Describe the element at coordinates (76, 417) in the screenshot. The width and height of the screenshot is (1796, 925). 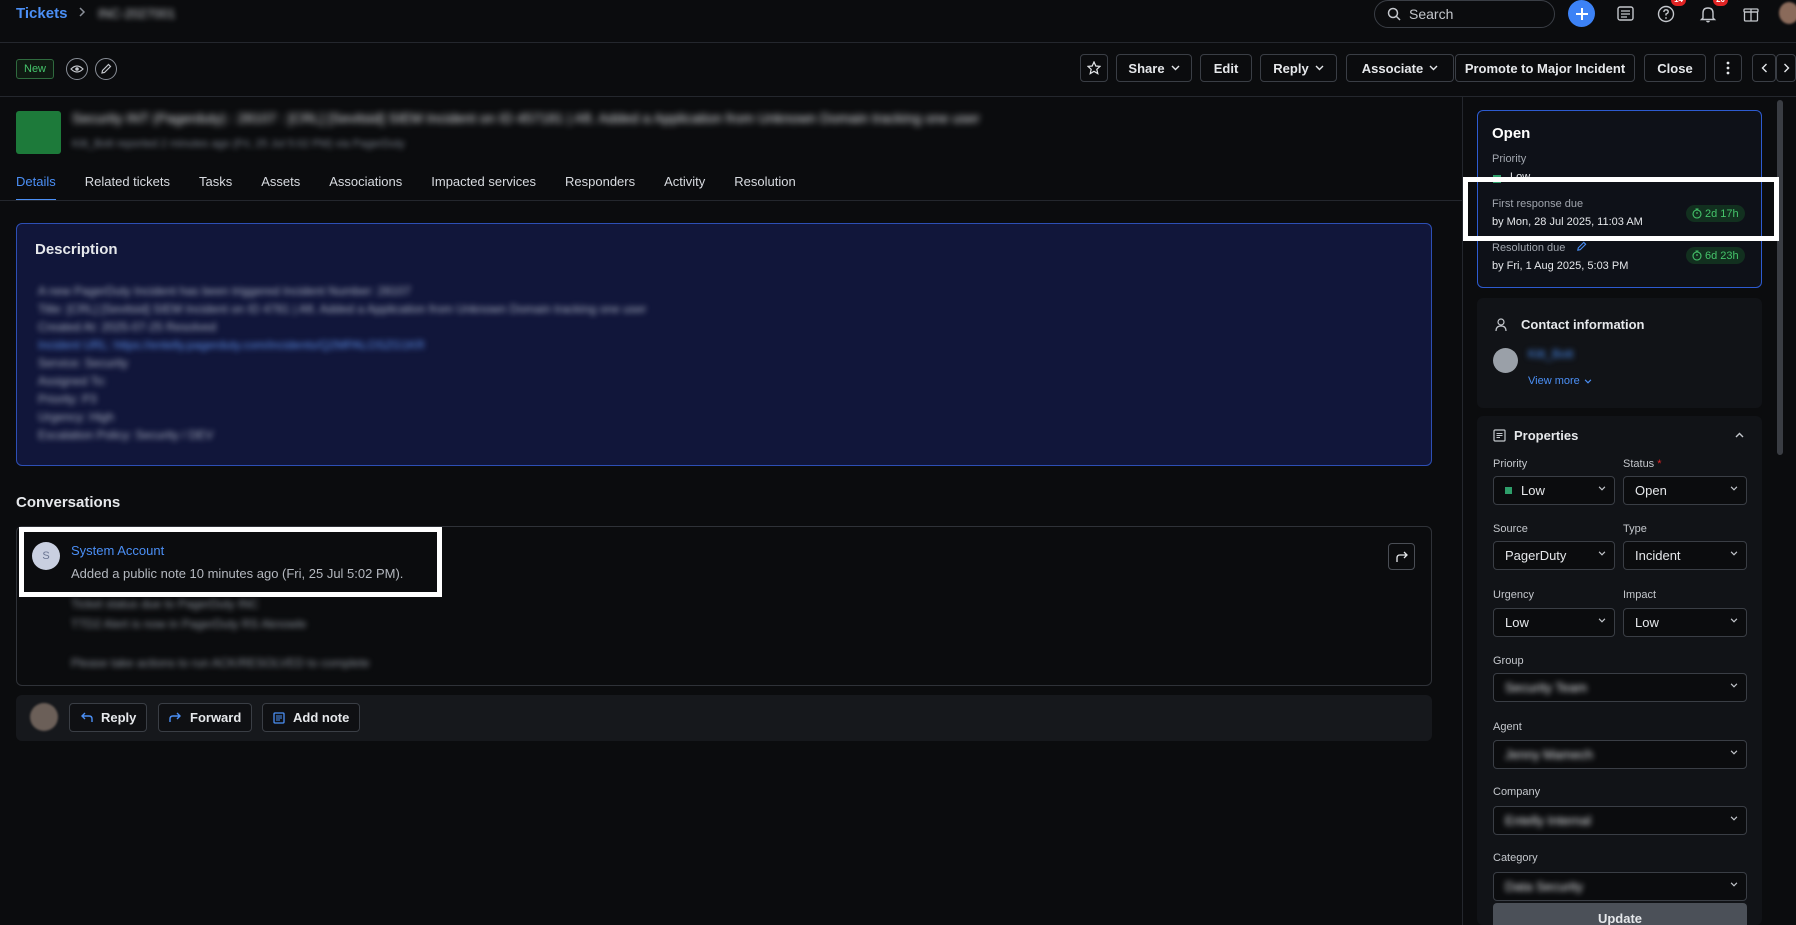
I see `description-line: Urgency: High` at that location.